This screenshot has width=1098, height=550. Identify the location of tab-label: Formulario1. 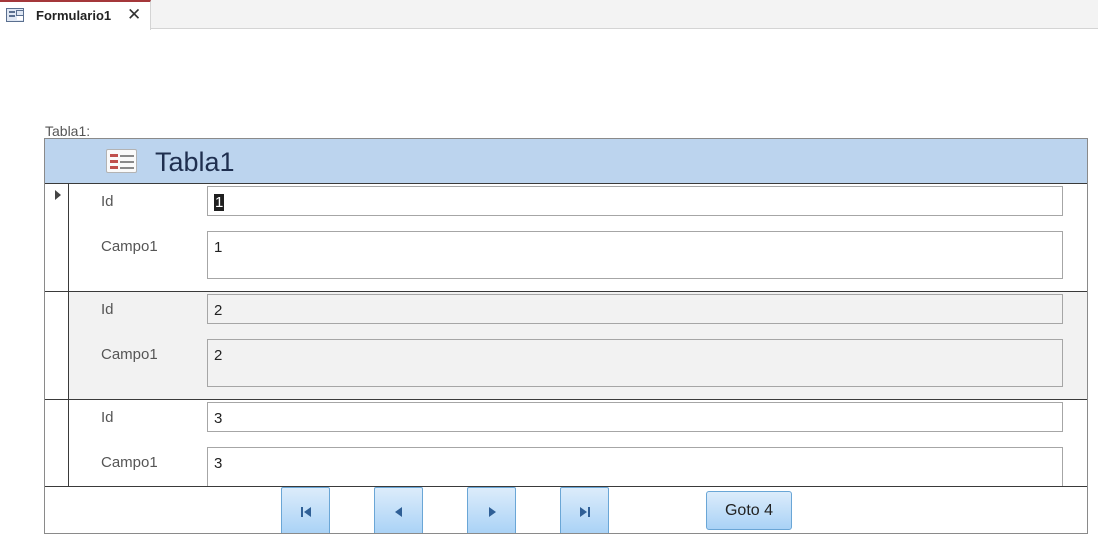
(74, 15).